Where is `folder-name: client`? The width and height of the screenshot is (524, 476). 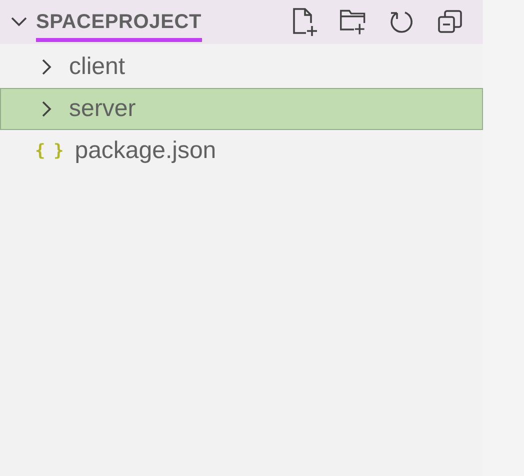
folder-name: client is located at coordinates (97, 67).